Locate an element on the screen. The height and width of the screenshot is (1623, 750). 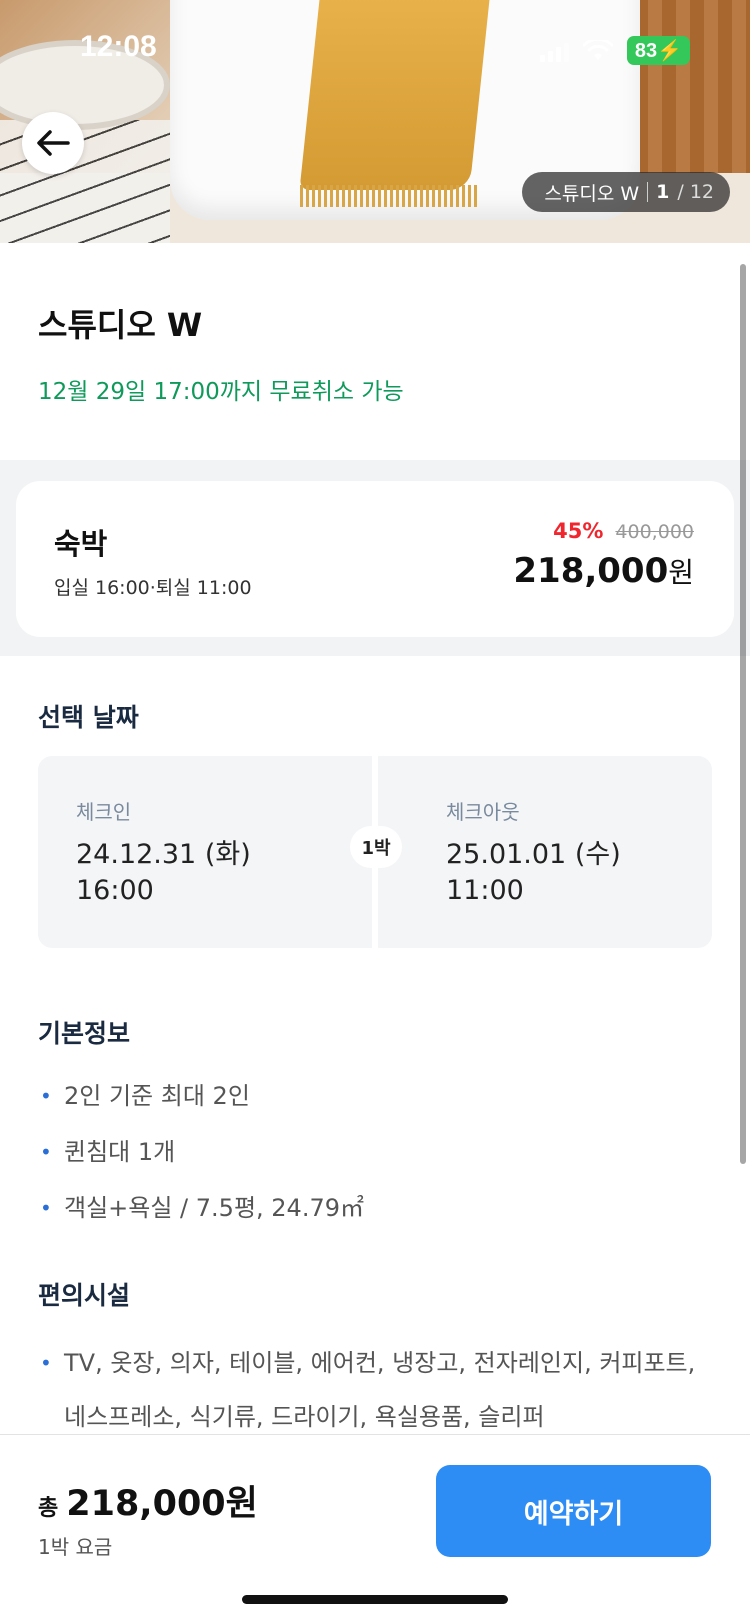
amenities-title: 편의시설 is located at coordinates (84, 1295).